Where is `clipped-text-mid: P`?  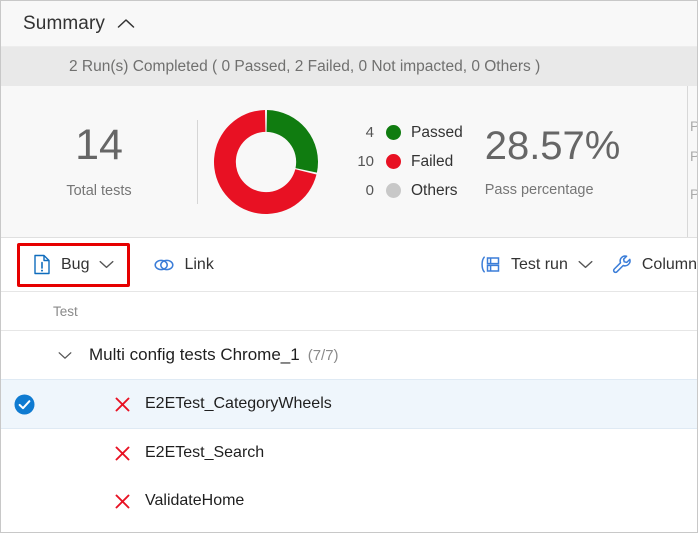 clipped-text-mid: P is located at coordinates (693, 156).